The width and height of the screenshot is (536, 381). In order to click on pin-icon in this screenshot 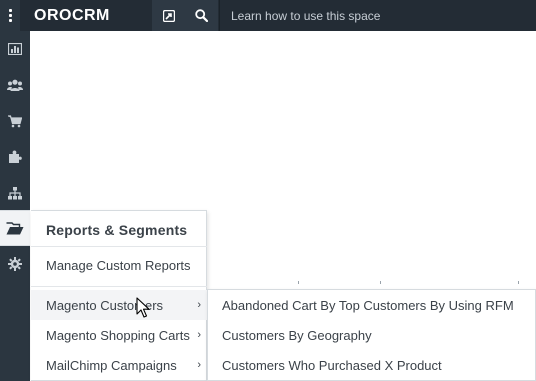, I will do `click(168, 15)`.